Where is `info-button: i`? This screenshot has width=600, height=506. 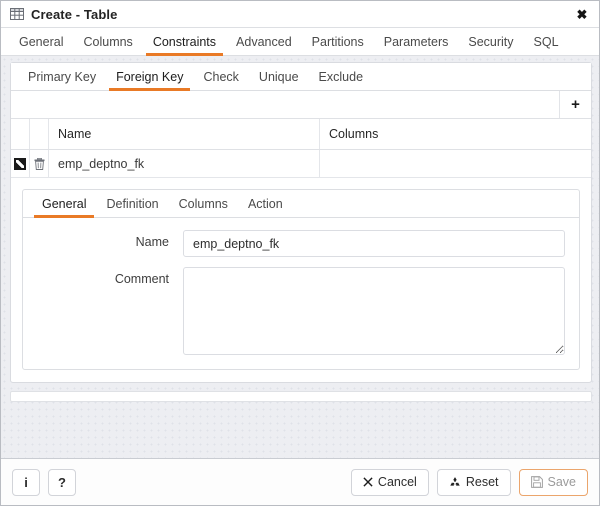 info-button: i is located at coordinates (26, 482).